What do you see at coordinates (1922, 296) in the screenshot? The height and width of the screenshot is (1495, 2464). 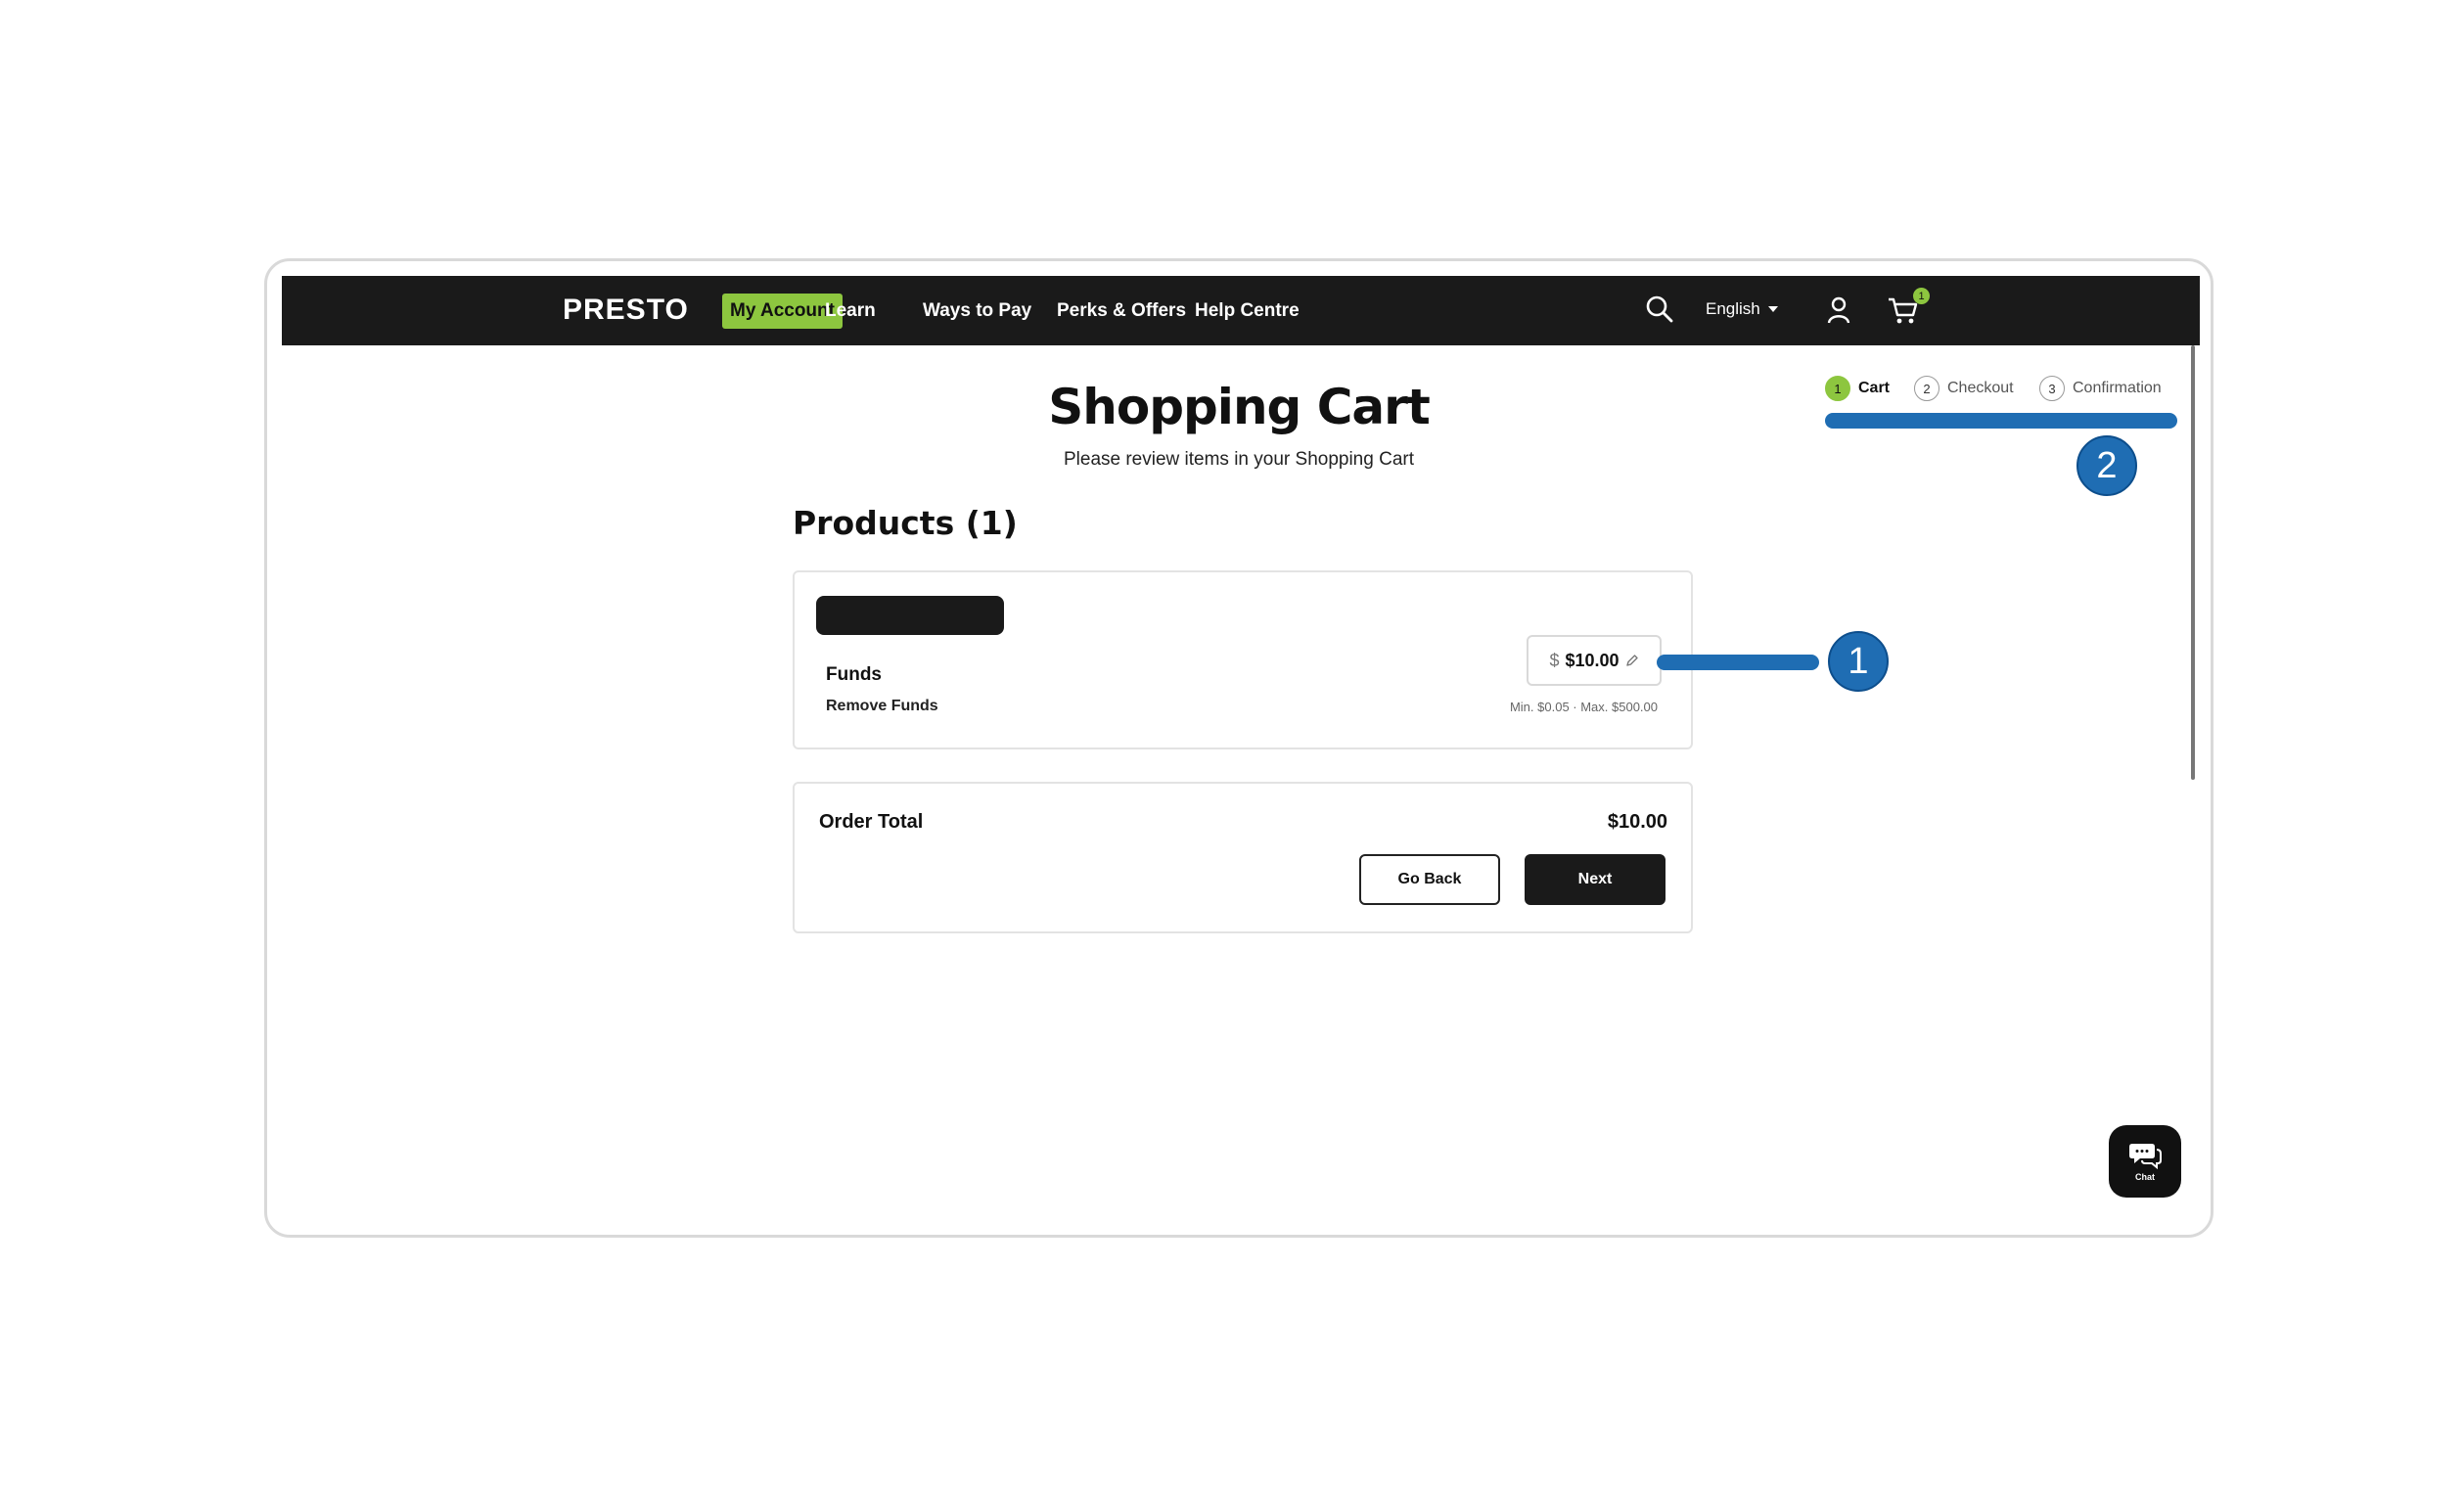 I see `cart-count-badge: 1` at bounding box center [1922, 296].